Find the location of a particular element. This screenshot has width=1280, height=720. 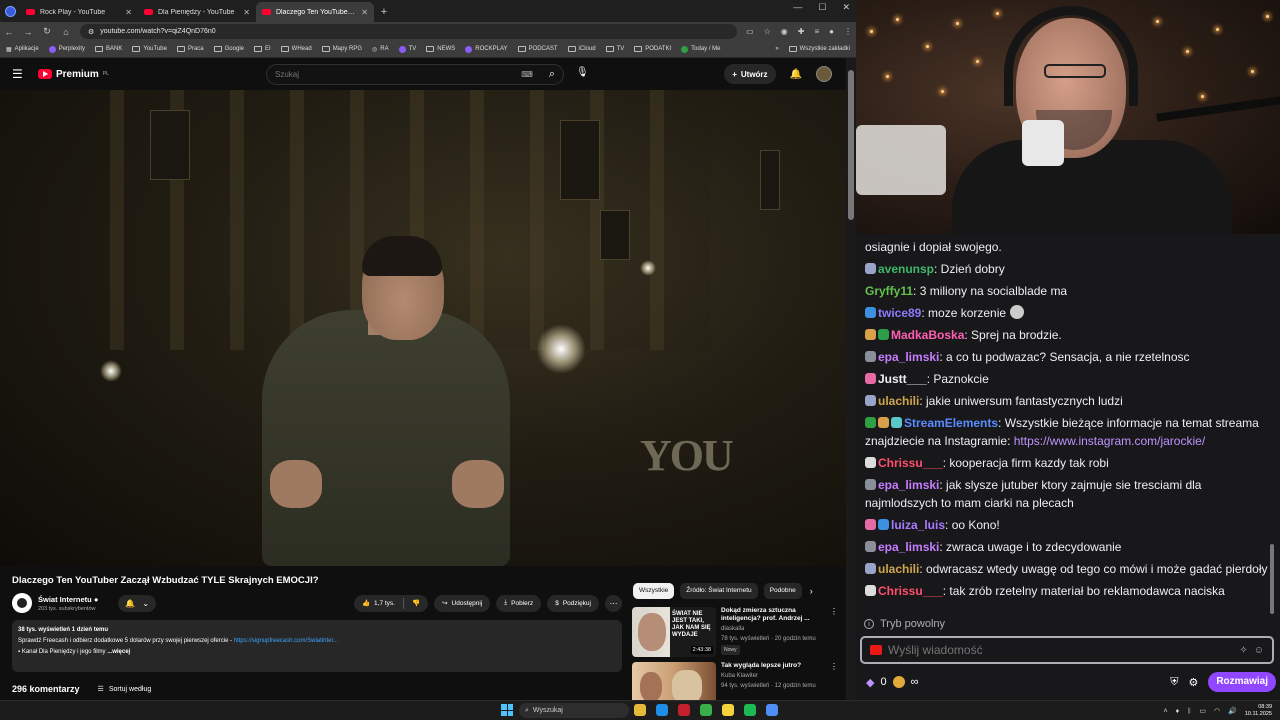

recommendation-channel: dlaskalla is located at coordinates (773, 629).